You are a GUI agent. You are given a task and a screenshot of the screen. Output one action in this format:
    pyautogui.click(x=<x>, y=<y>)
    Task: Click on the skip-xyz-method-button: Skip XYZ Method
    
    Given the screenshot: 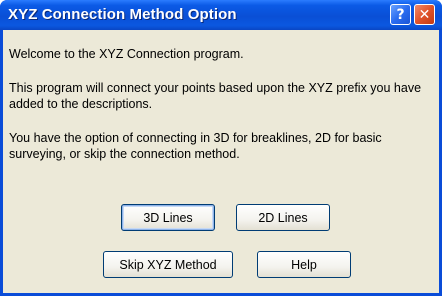 What is the action you would take?
    pyautogui.click(x=168, y=264)
    